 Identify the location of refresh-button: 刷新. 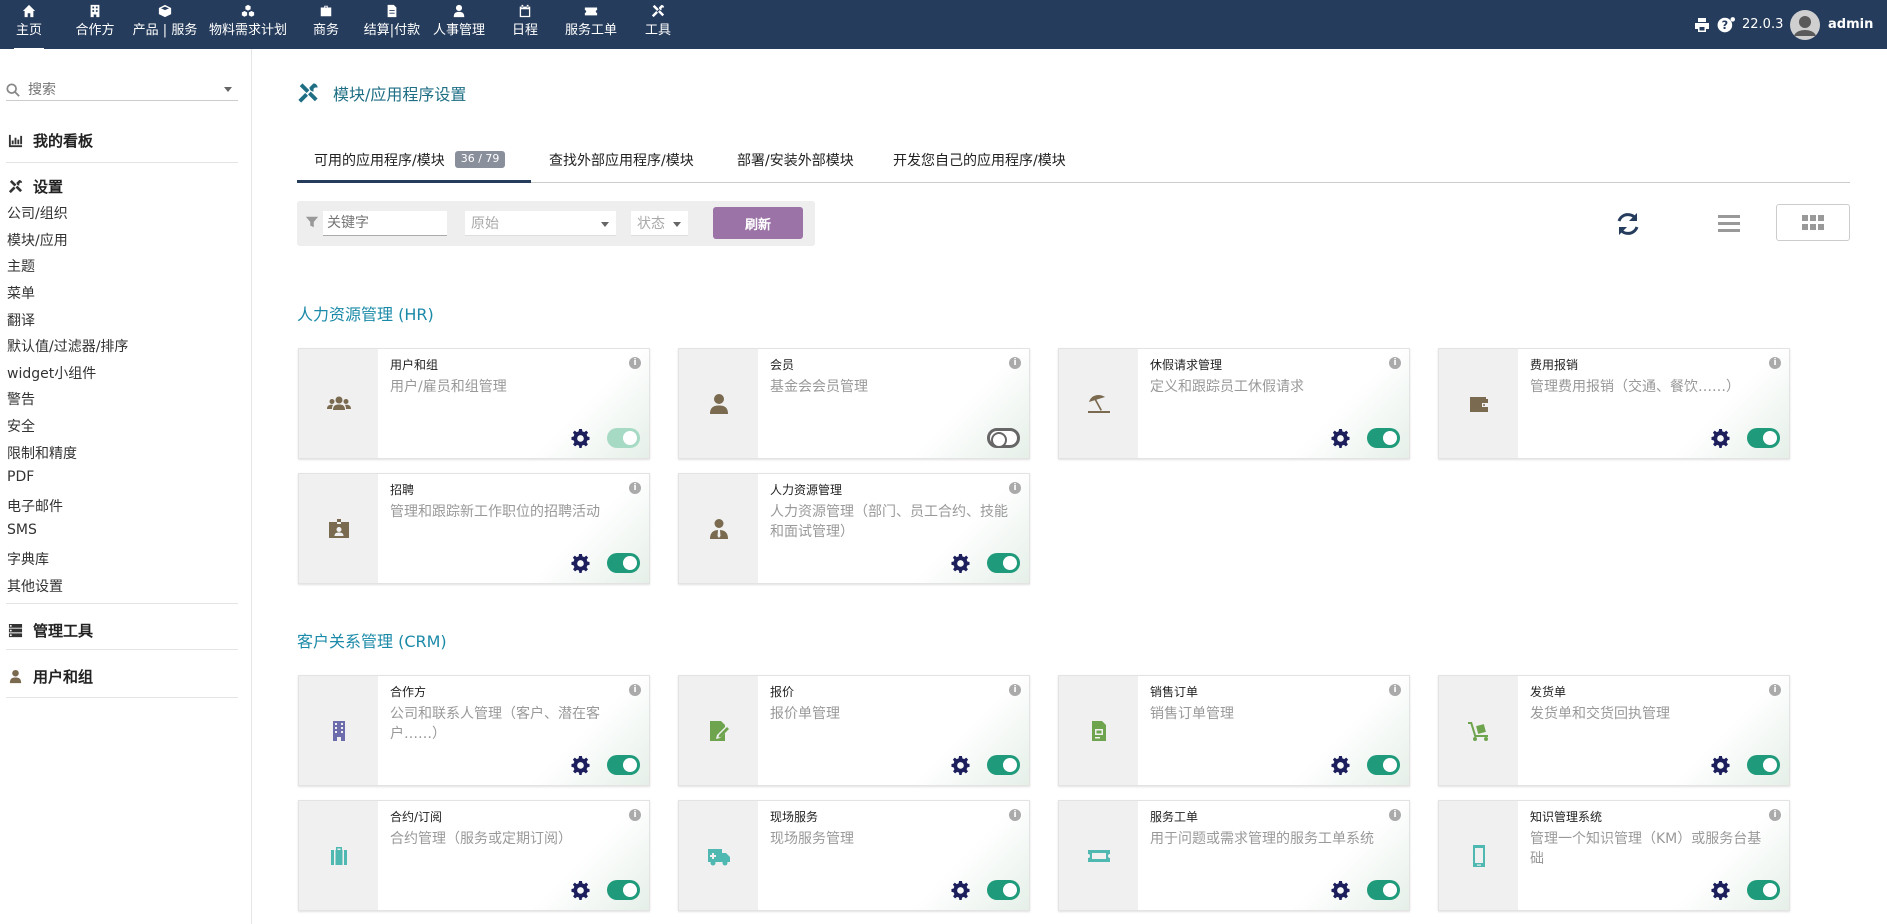
(758, 223).